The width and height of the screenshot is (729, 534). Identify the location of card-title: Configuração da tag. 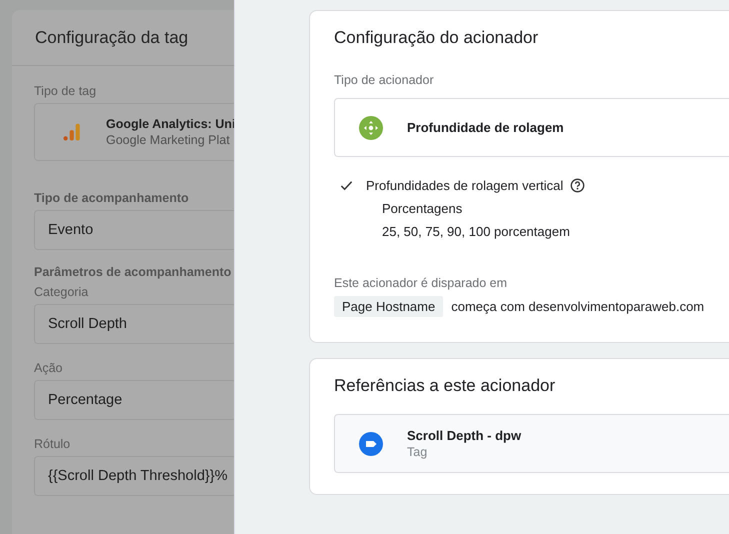
(111, 38).